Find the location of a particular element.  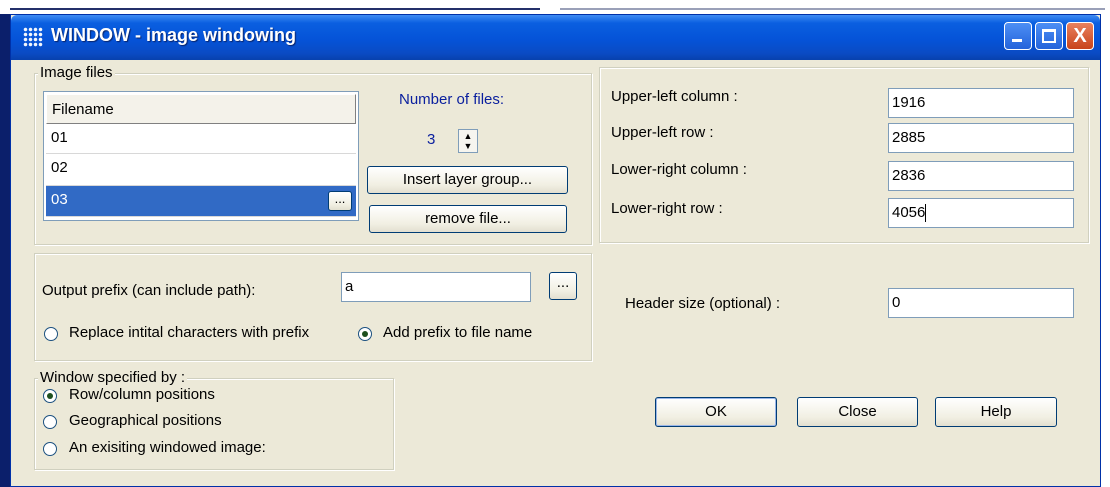

minimize-icon is located at coordinates (1017, 40).